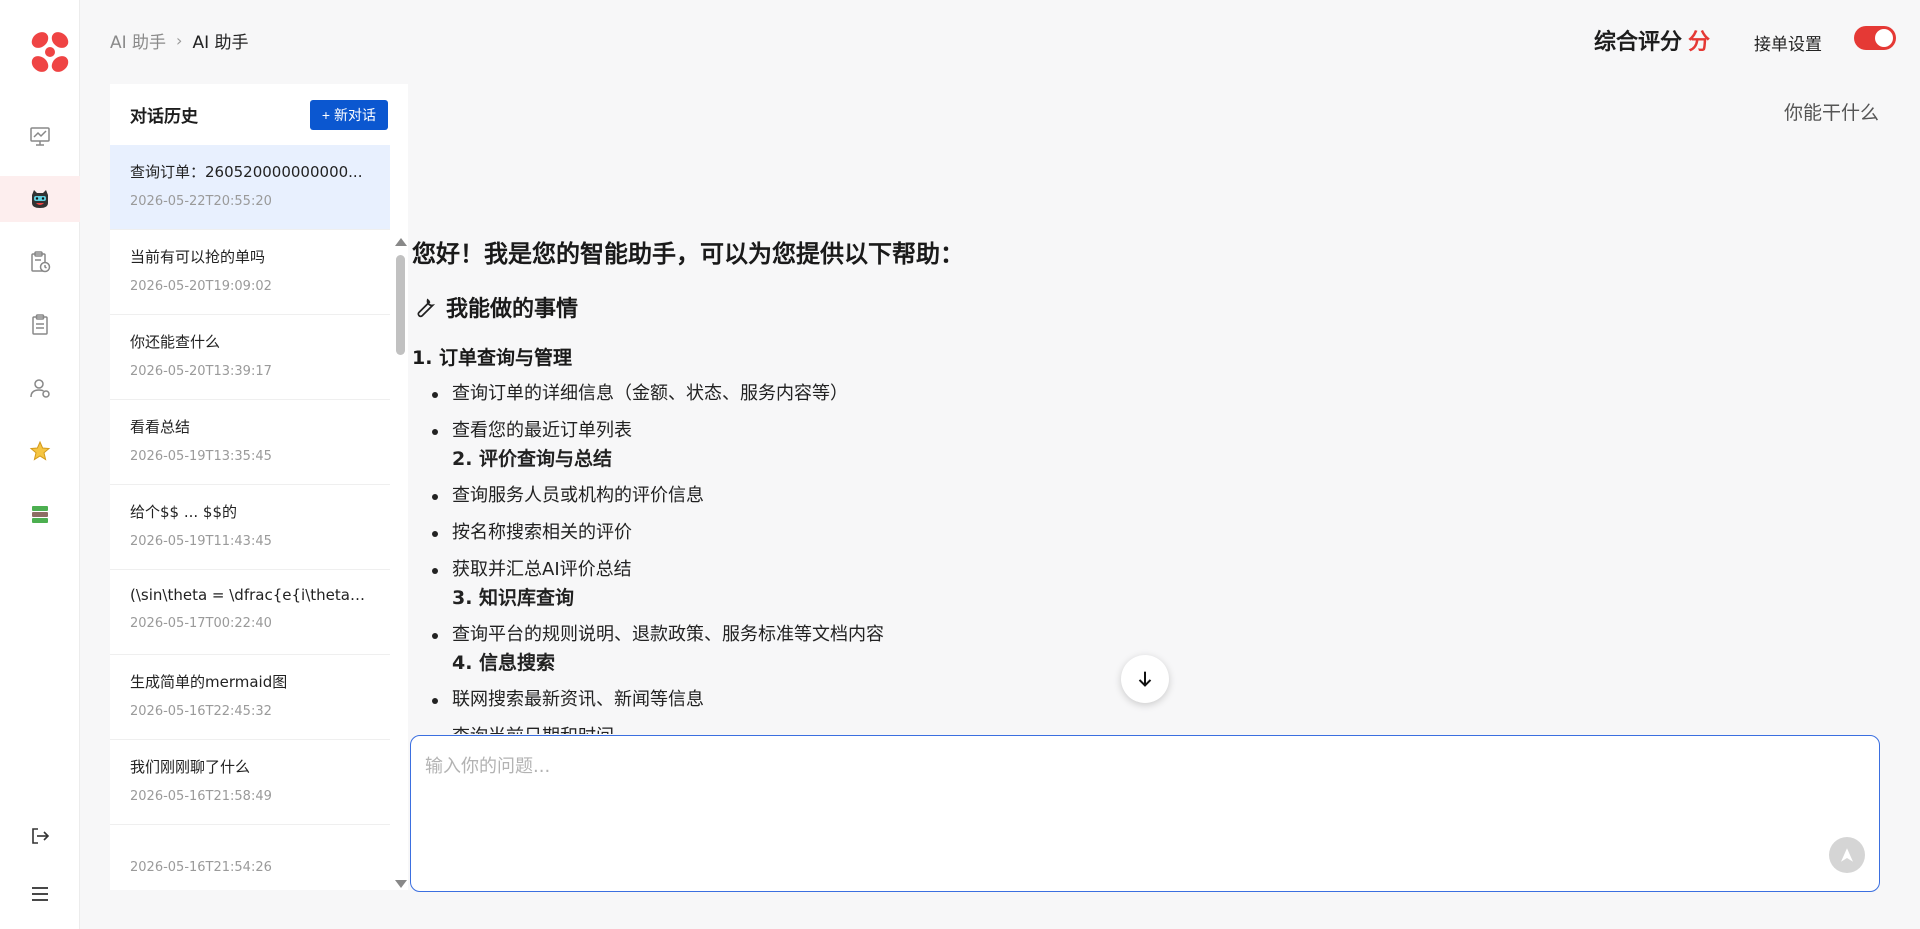  Describe the element at coordinates (401, 884) in the screenshot. I see `scroll-down-arrow-icon` at that location.